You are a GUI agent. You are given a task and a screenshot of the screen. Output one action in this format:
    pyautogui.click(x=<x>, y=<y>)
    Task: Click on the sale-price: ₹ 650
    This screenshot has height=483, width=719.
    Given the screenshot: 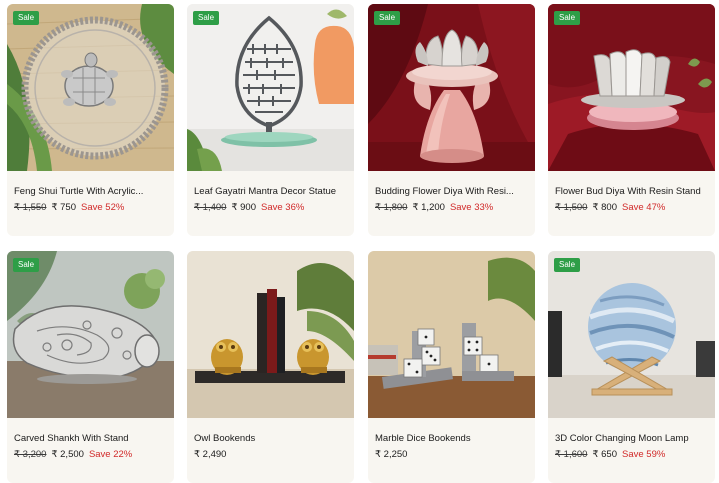 What is the action you would take?
    pyautogui.click(x=605, y=454)
    